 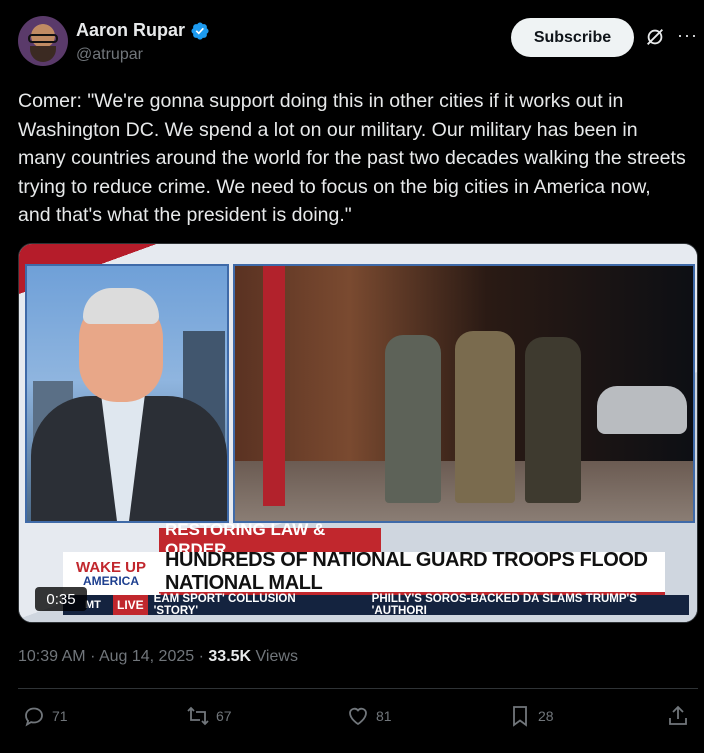 What do you see at coordinates (111, 580) in the screenshot?
I see `logo-line2: AMERICA` at bounding box center [111, 580].